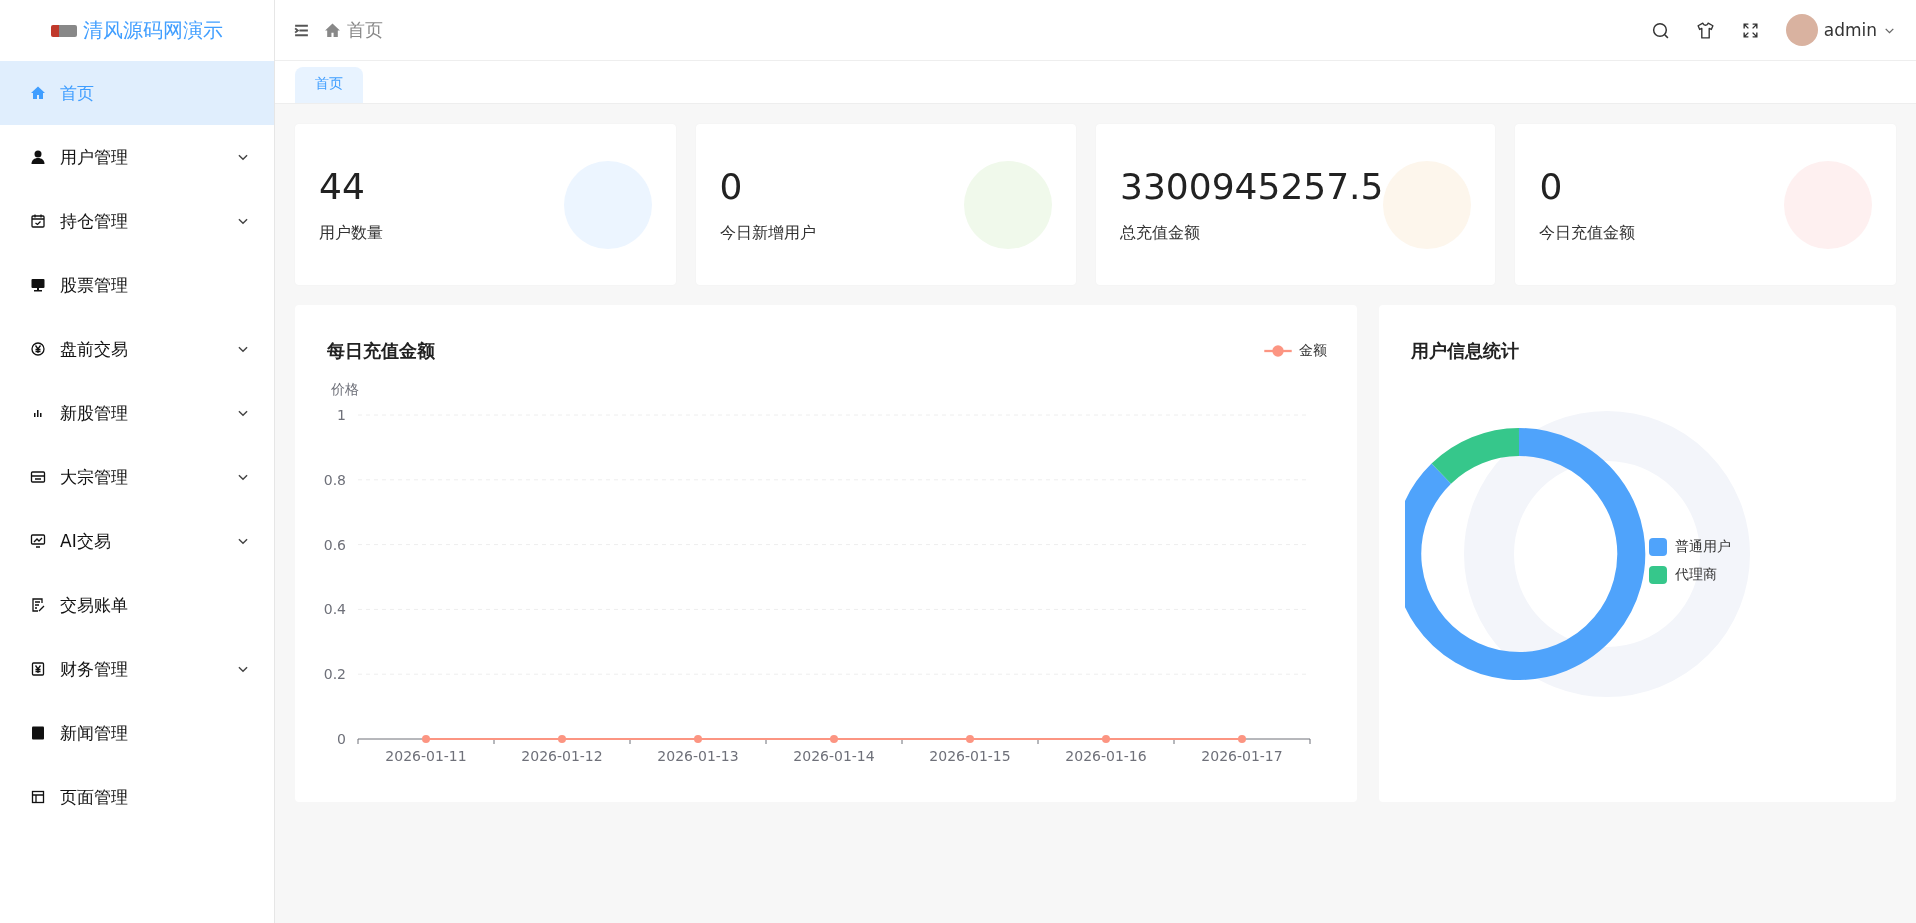 The height and width of the screenshot is (923, 1916). What do you see at coordinates (341, 739) in the screenshot?
I see `axis-tick-label: 0` at bounding box center [341, 739].